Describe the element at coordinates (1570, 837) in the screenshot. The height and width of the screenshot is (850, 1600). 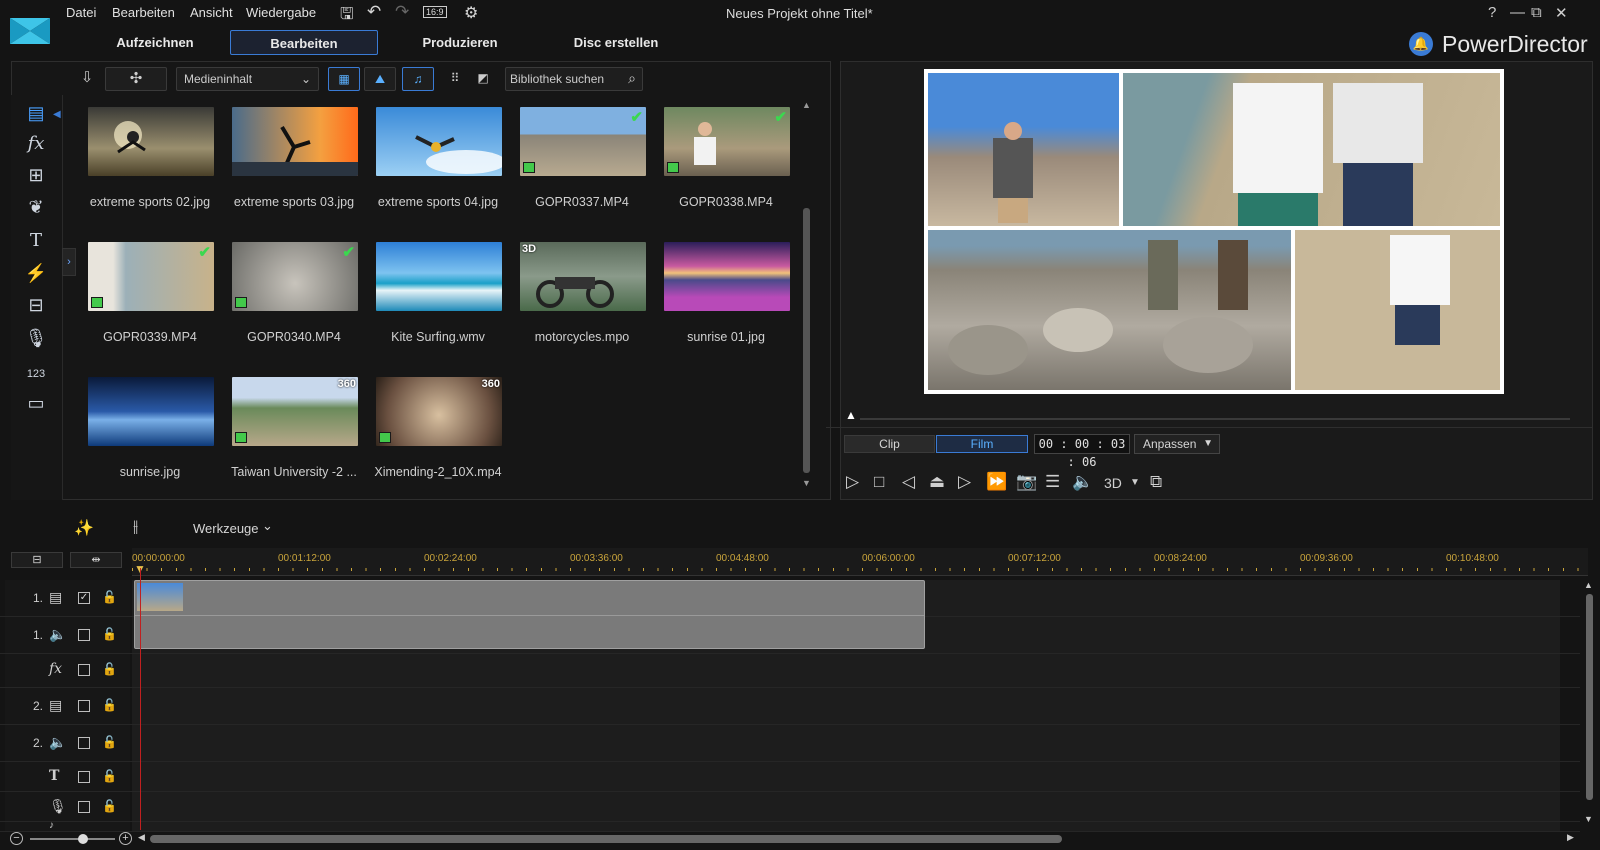
I see `scroll-right-icon: ▶` at that location.